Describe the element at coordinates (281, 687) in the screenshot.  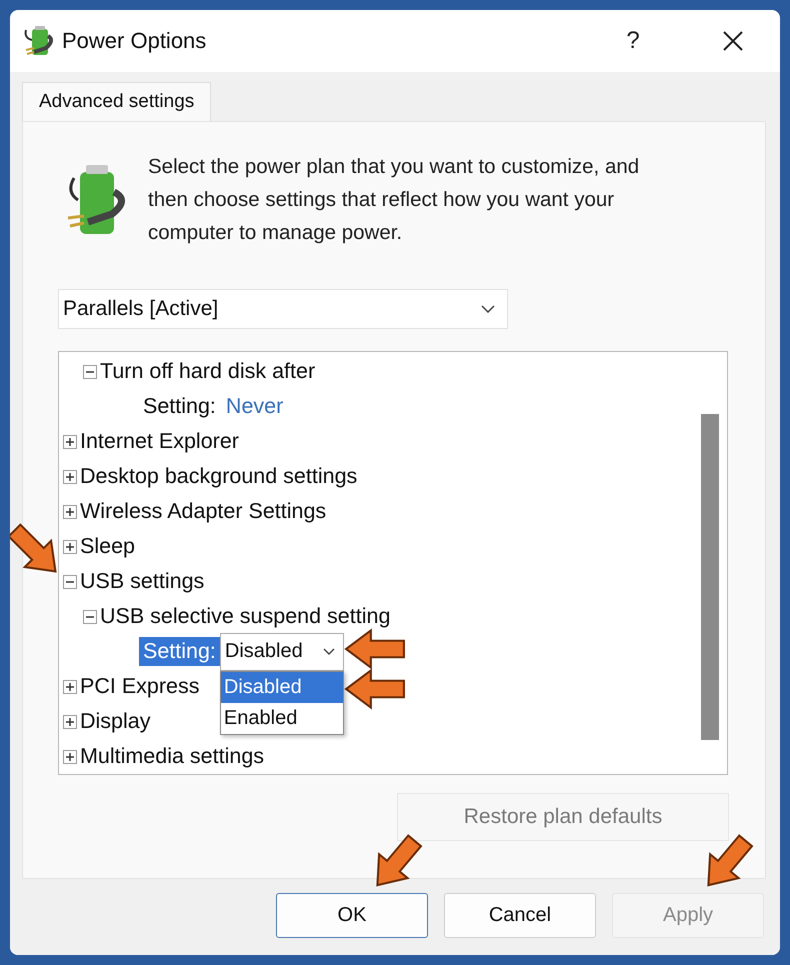
I see `dropdown-option: Disabled` at that location.